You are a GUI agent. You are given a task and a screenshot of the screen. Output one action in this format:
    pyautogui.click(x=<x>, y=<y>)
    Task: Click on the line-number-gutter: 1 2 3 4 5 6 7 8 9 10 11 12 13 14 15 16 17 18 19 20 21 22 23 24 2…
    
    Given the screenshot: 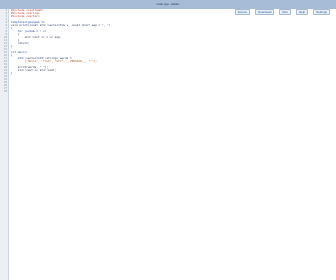 What is the action you would take?
    pyautogui.click(x=4, y=144)
    